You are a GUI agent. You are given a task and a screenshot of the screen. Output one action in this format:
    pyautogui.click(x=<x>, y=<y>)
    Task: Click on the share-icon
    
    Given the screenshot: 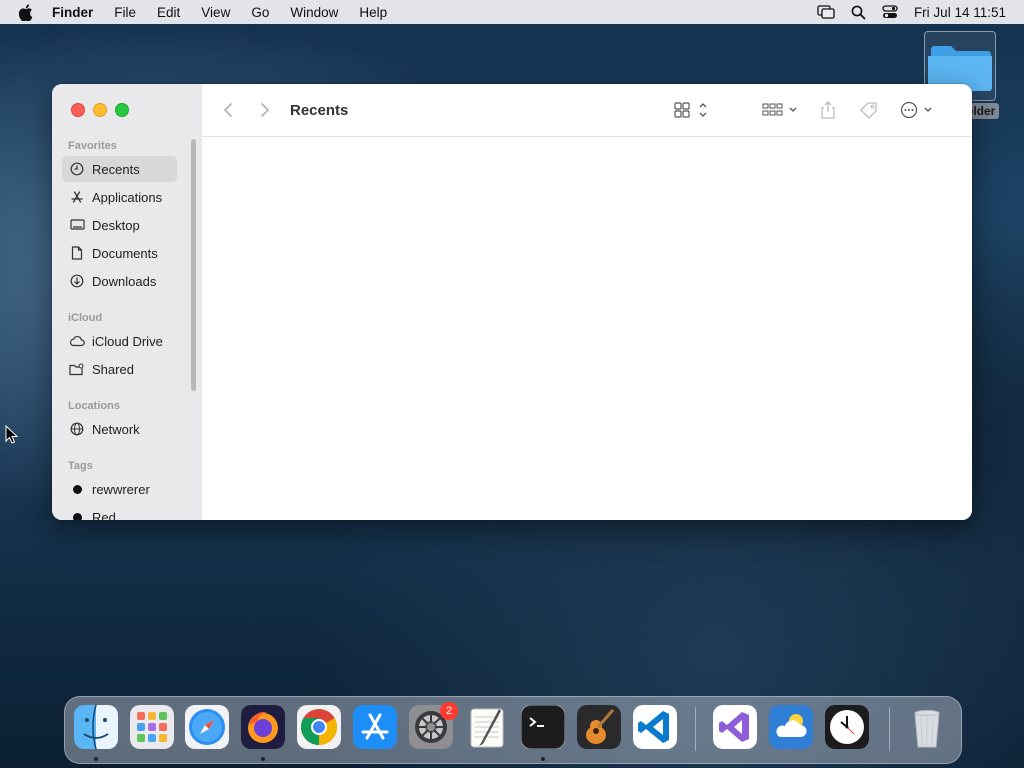 What is the action you would take?
    pyautogui.click(x=828, y=110)
    